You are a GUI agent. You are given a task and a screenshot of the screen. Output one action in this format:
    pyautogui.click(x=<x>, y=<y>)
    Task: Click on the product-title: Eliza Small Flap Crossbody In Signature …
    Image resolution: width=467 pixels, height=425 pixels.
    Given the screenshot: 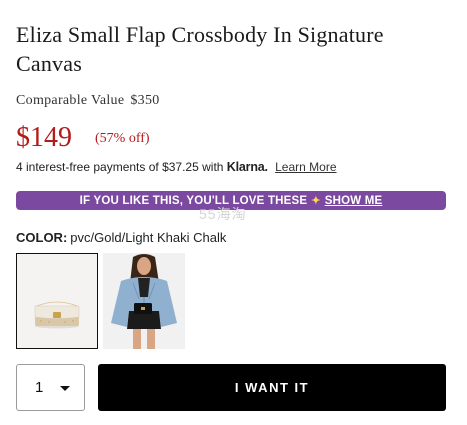 What is the action you would take?
    pyautogui.click(x=200, y=49)
    